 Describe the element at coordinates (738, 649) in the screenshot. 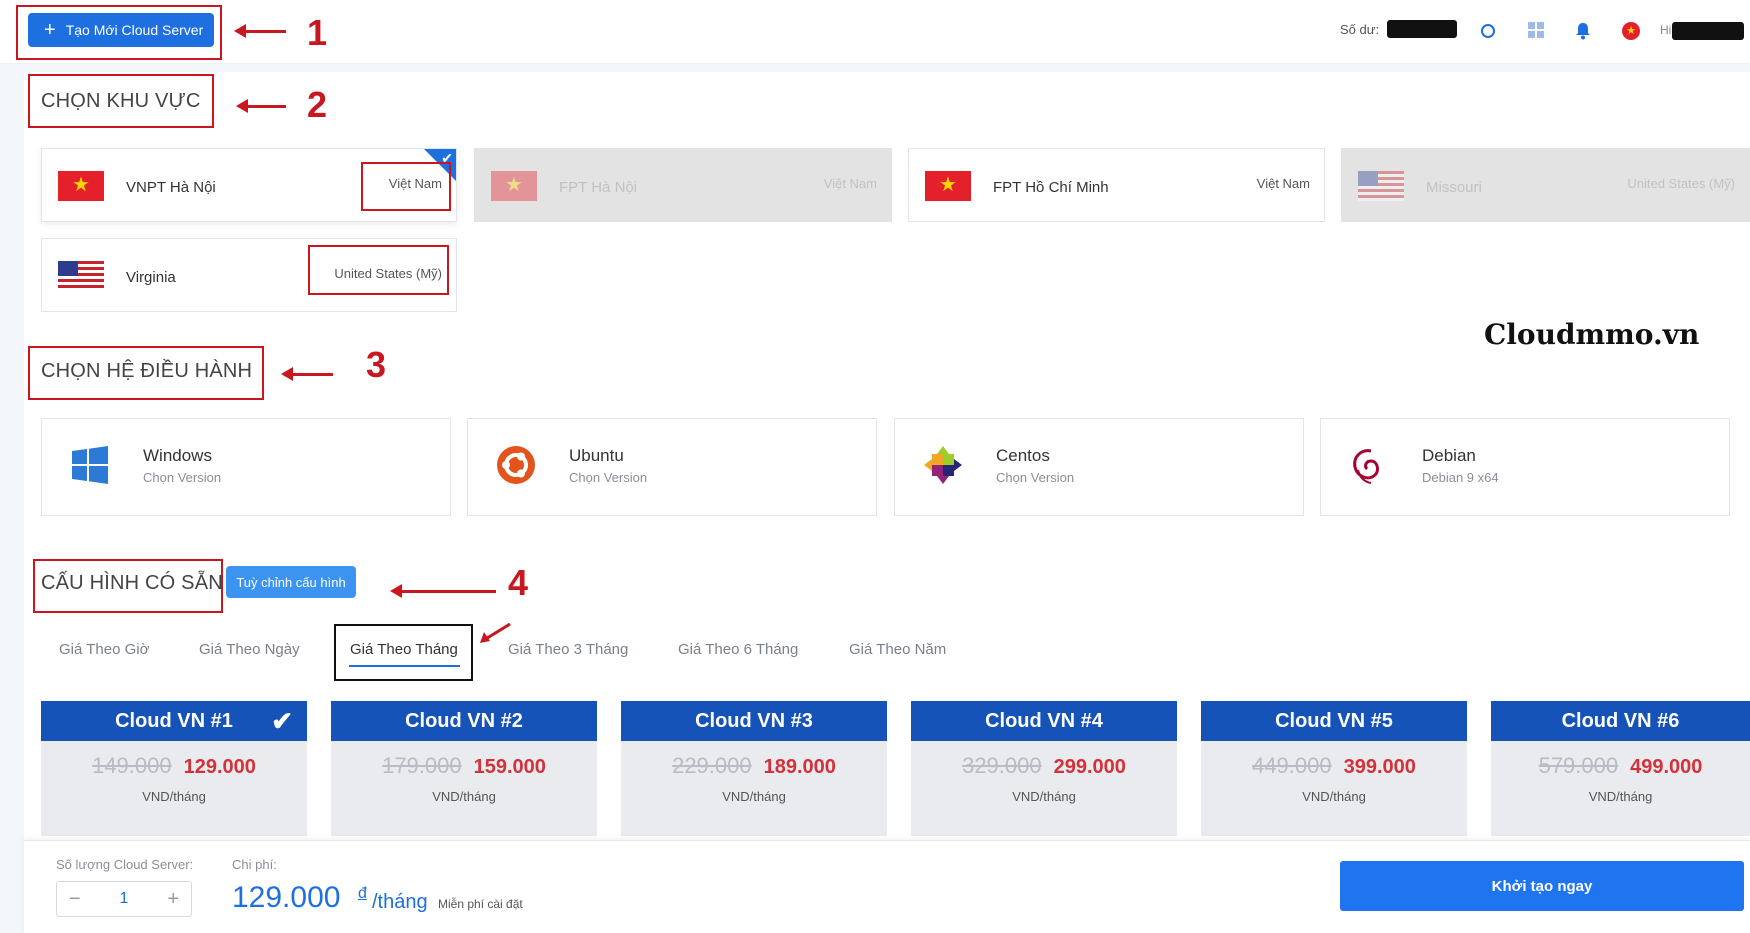

I see `tab-6-months: Giá Theo 6 Tháng` at that location.